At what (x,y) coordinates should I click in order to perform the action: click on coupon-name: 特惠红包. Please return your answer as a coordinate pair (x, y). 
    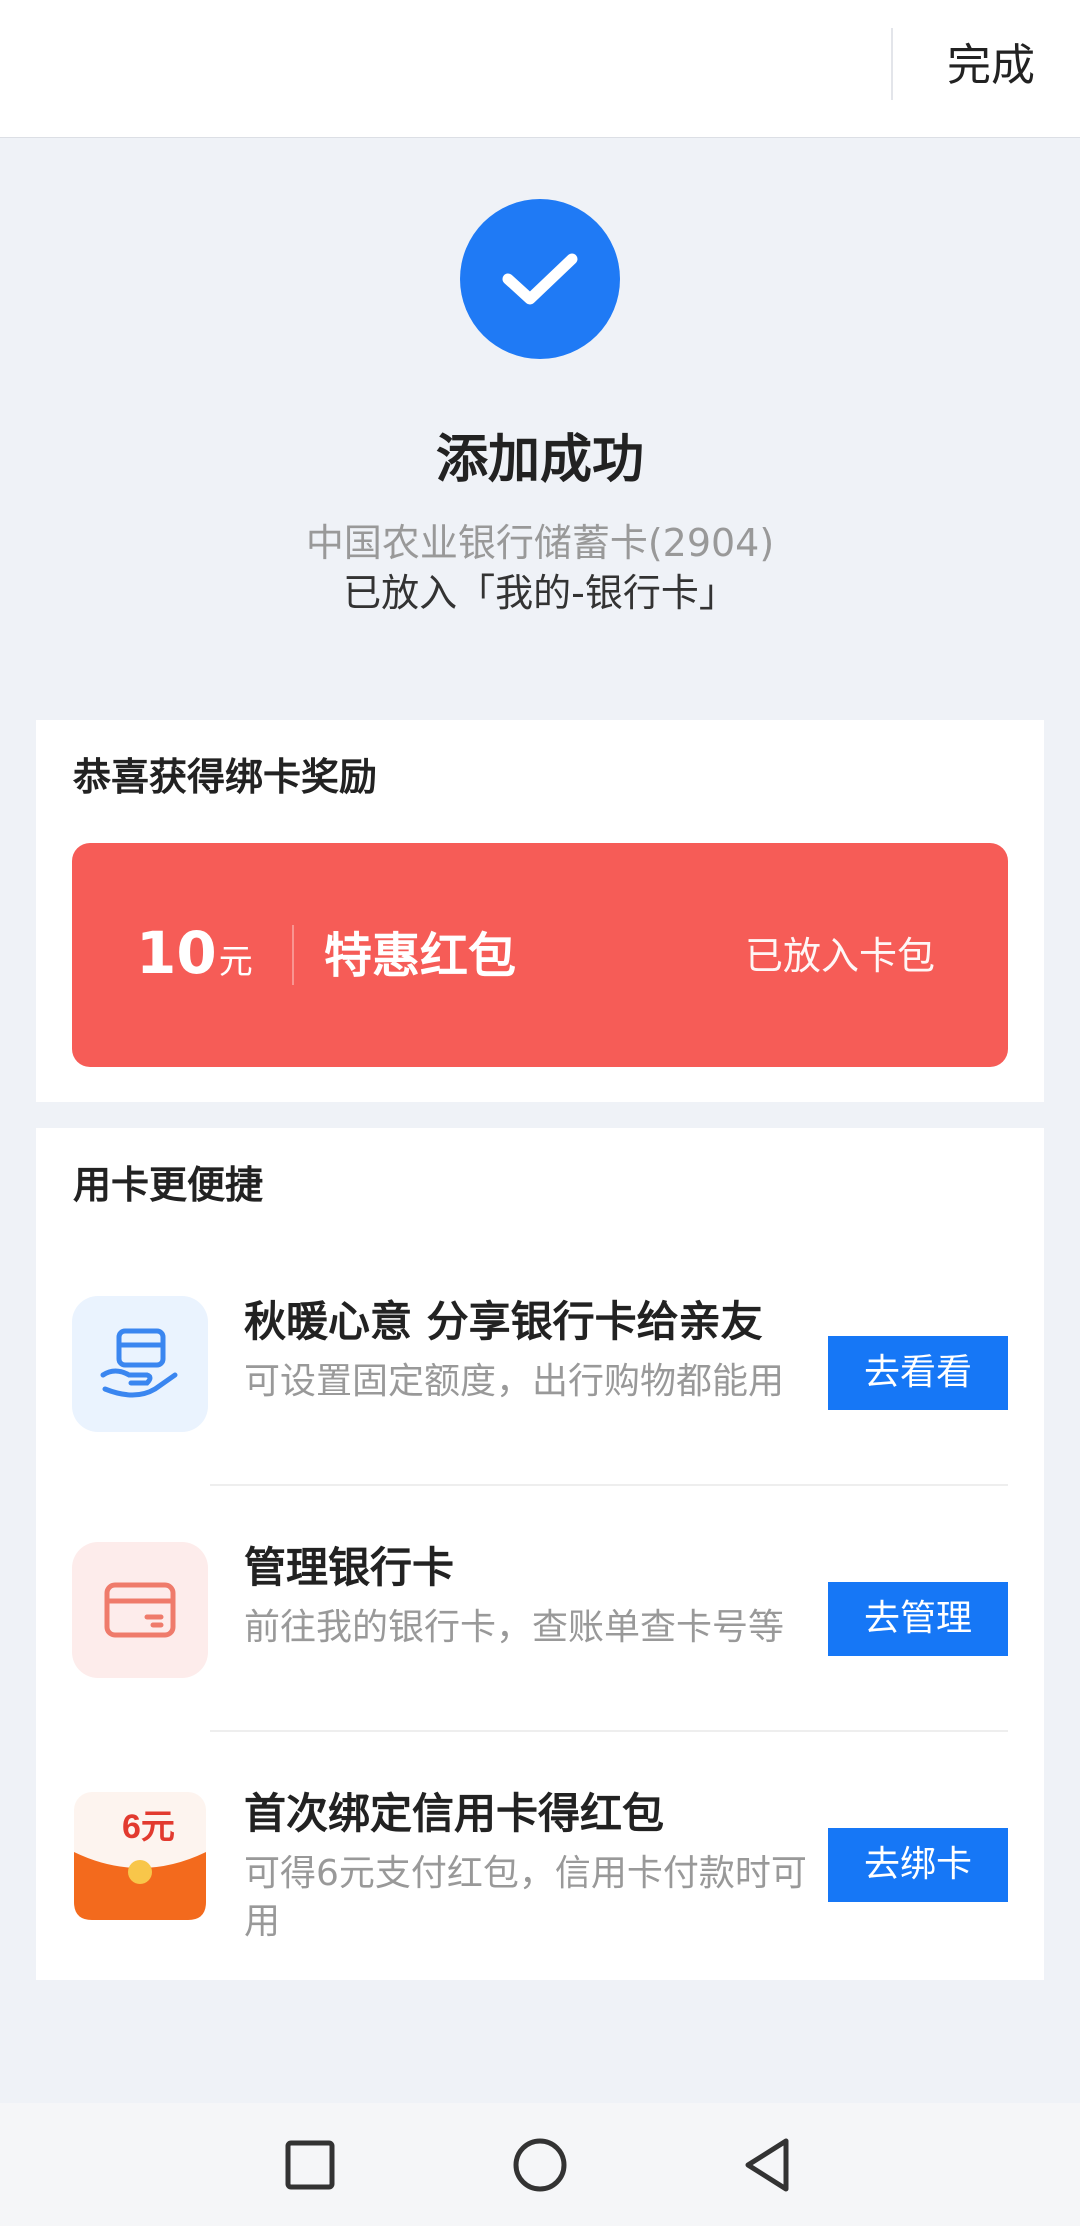
    Looking at the image, I should click on (420, 956).